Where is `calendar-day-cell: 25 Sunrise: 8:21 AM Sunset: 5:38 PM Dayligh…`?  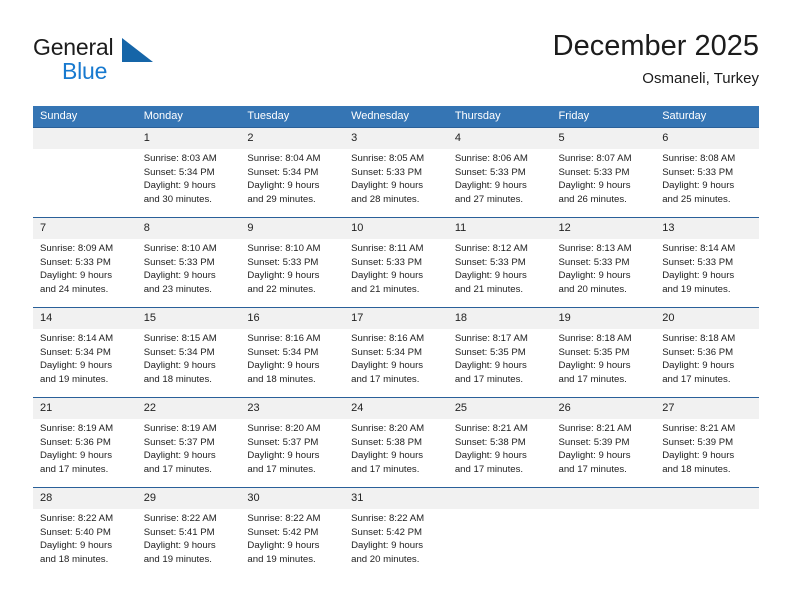 calendar-day-cell: 25 Sunrise: 8:21 AM Sunset: 5:38 PM Dayligh… is located at coordinates (499, 442).